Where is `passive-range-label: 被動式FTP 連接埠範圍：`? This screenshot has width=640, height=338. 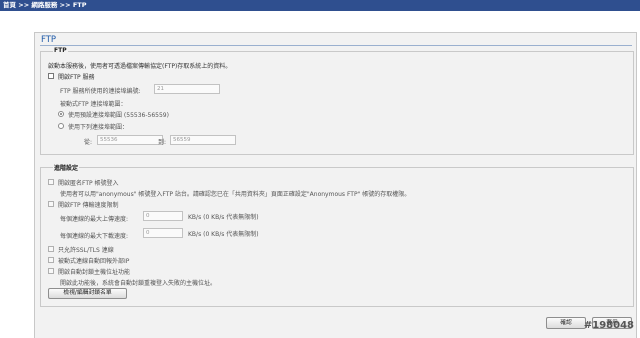 passive-range-label: 被動式FTP 連接埠範圍： is located at coordinates (93, 104).